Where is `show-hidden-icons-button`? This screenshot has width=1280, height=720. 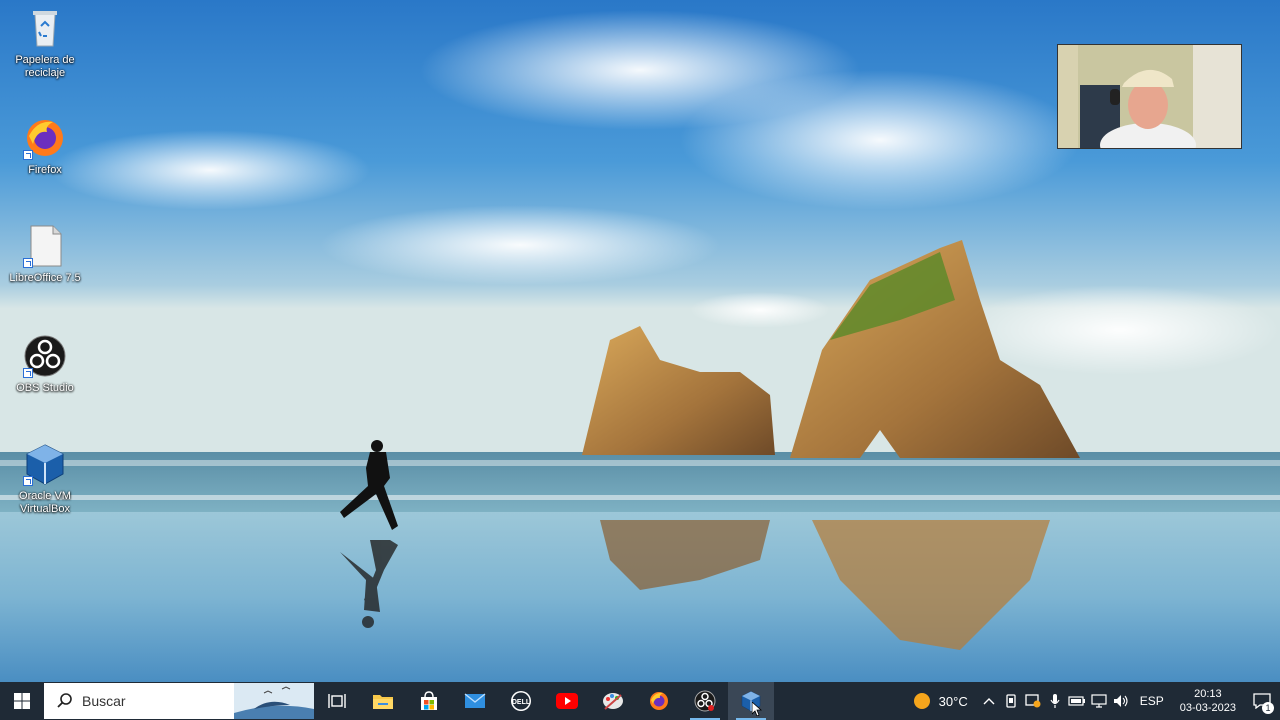
show-hidden-icons-button is located at coordinates (989, 701).